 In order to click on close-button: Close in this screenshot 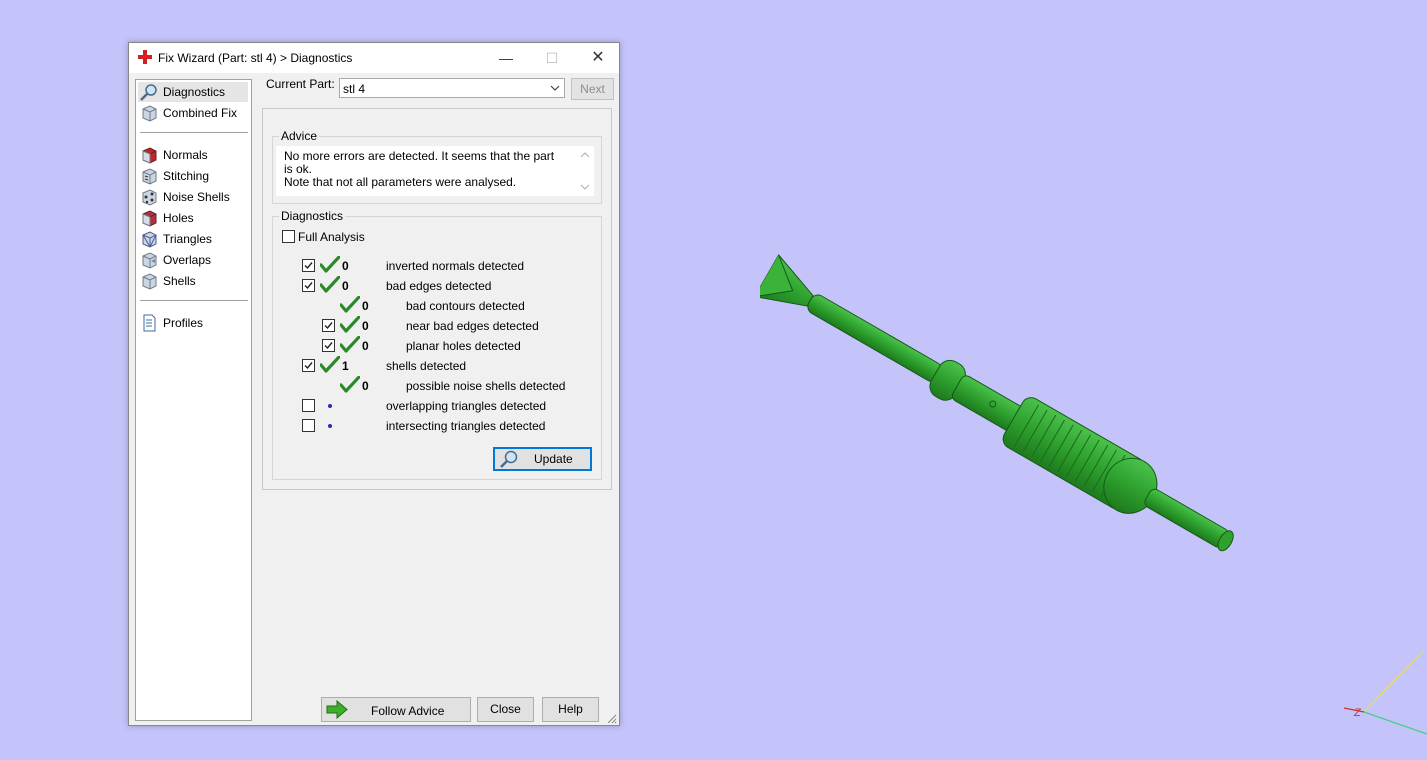, I will do `click(505, 709)`.